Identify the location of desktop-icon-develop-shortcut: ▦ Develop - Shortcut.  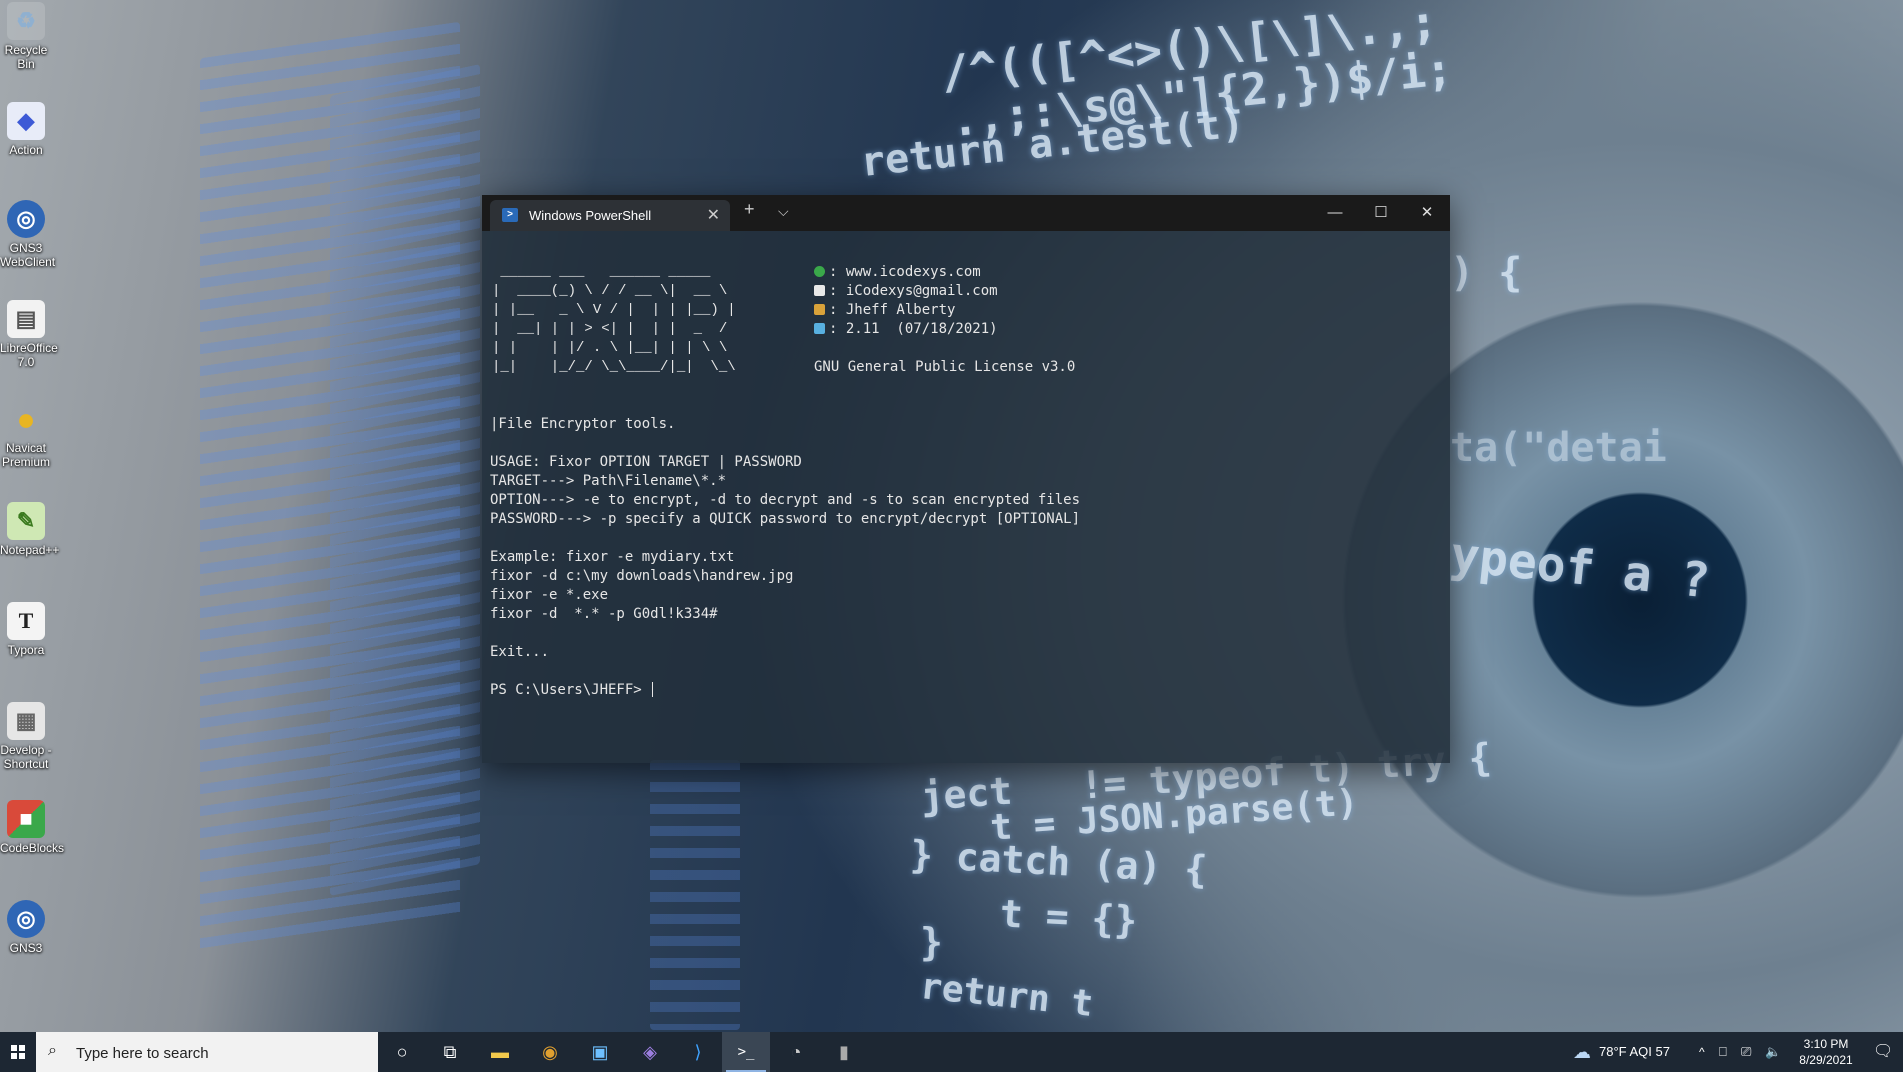
(26, 736).